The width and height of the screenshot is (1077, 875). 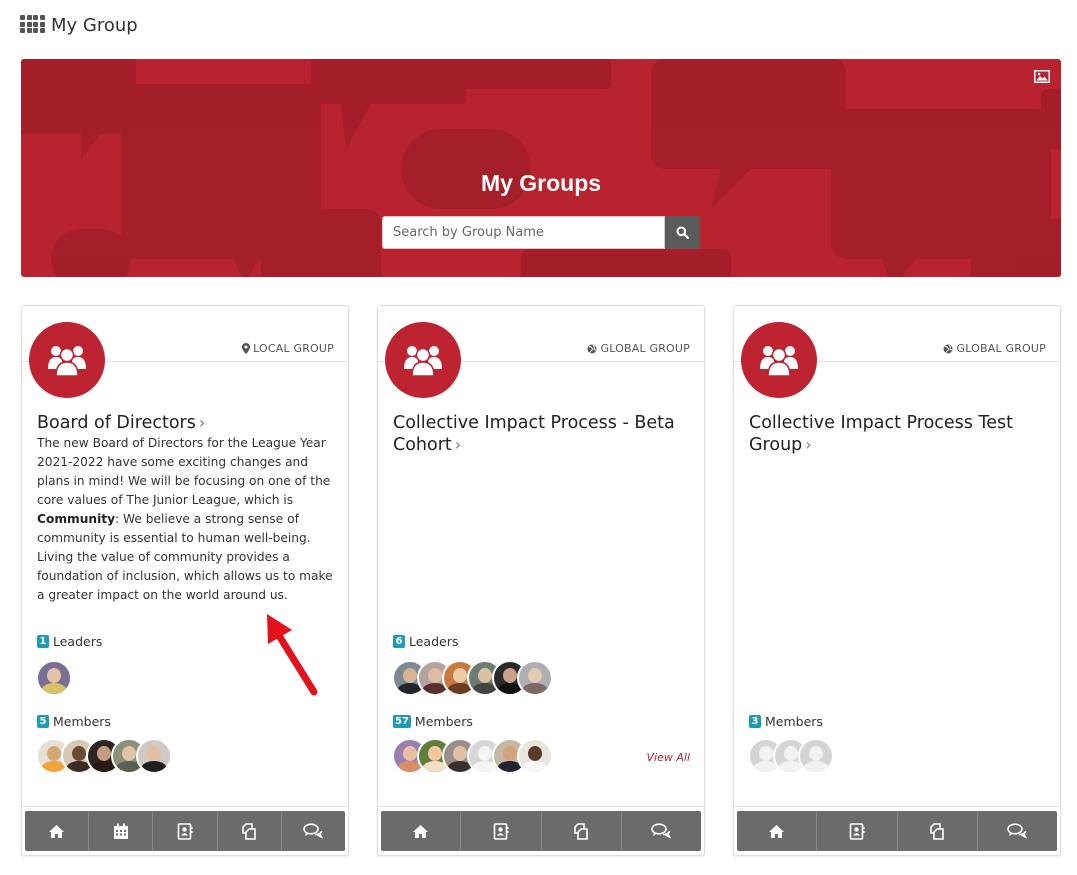 I want to click on members-label: 5 Members, so click(x=74, y=721).